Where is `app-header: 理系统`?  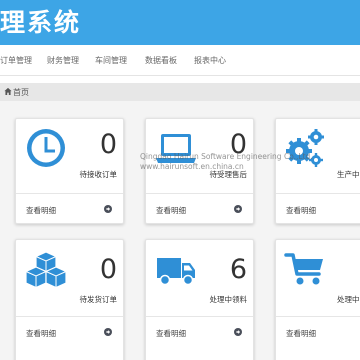 app-header: 理系统 is located at coordinates (180, 22).